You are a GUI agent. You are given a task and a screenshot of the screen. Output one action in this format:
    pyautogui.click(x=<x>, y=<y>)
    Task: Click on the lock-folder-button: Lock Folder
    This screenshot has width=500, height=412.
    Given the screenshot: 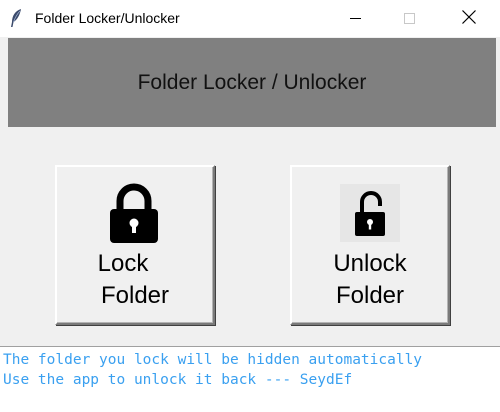 What is the action you would take?
    pyautogui.click(x=135, y=245)
    